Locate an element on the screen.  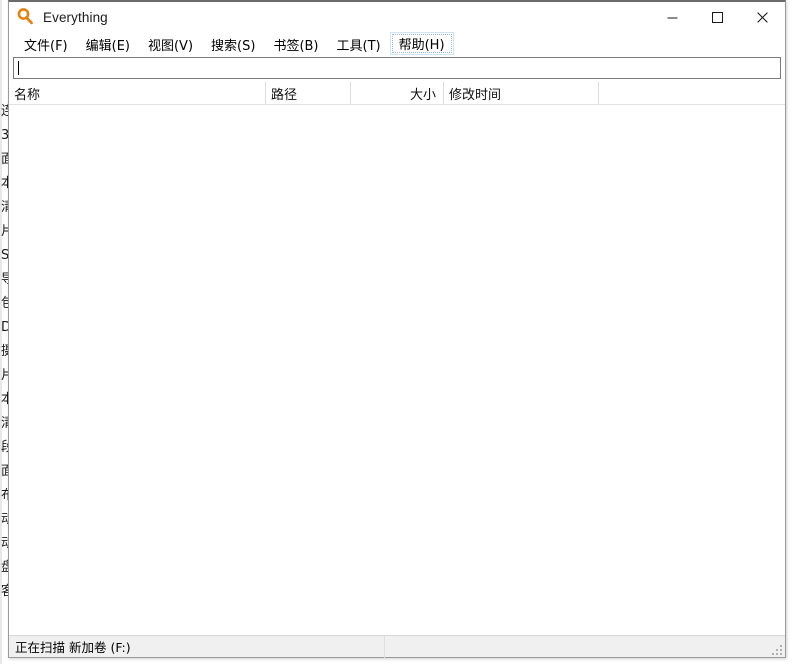
column-header-size: 大小 is located at coordinates (397, 93).